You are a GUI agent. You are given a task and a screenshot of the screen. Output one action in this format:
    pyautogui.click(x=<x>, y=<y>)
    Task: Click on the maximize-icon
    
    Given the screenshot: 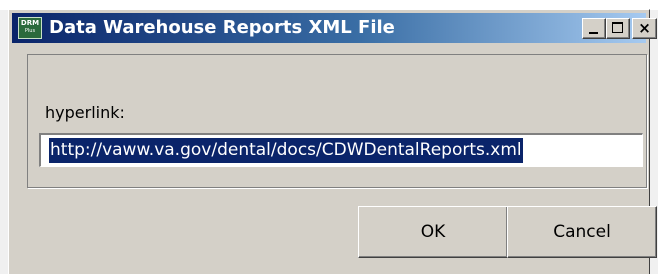 What is the action you would take?
    pyautogui.click(x=617, y=27)
    